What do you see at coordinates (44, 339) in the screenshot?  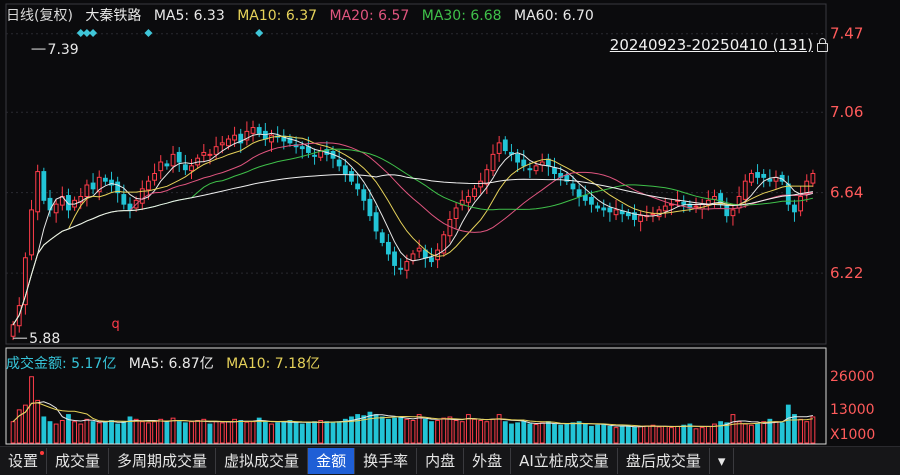 I see `low-price-label: 5.88` at bounding box center [44, 339].